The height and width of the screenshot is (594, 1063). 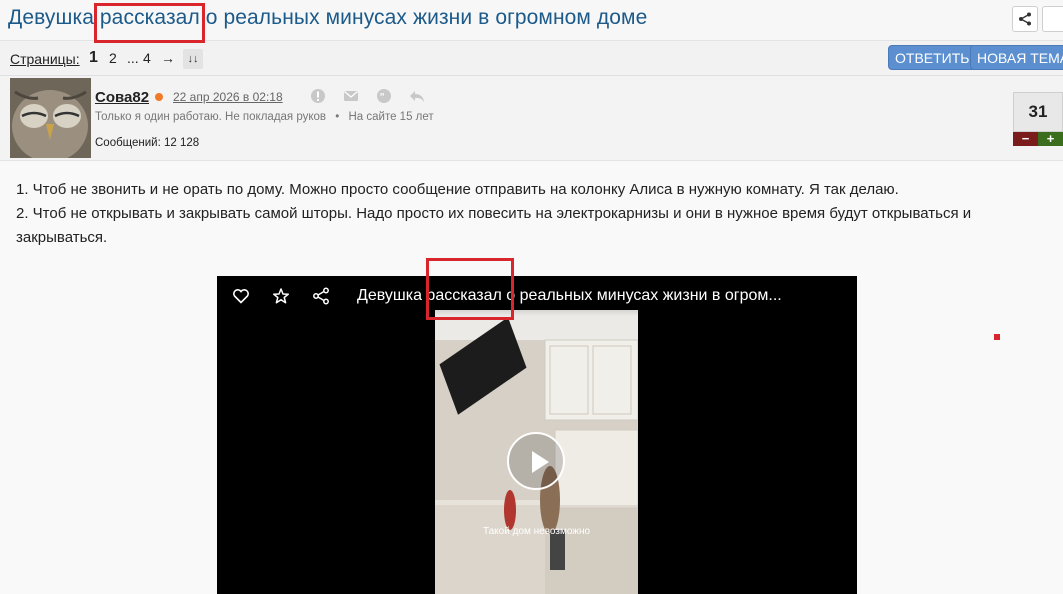 What do you see at coordinates (318, 96) in the screenshot?
I see `report-icon` at bounding box center [318, 96].